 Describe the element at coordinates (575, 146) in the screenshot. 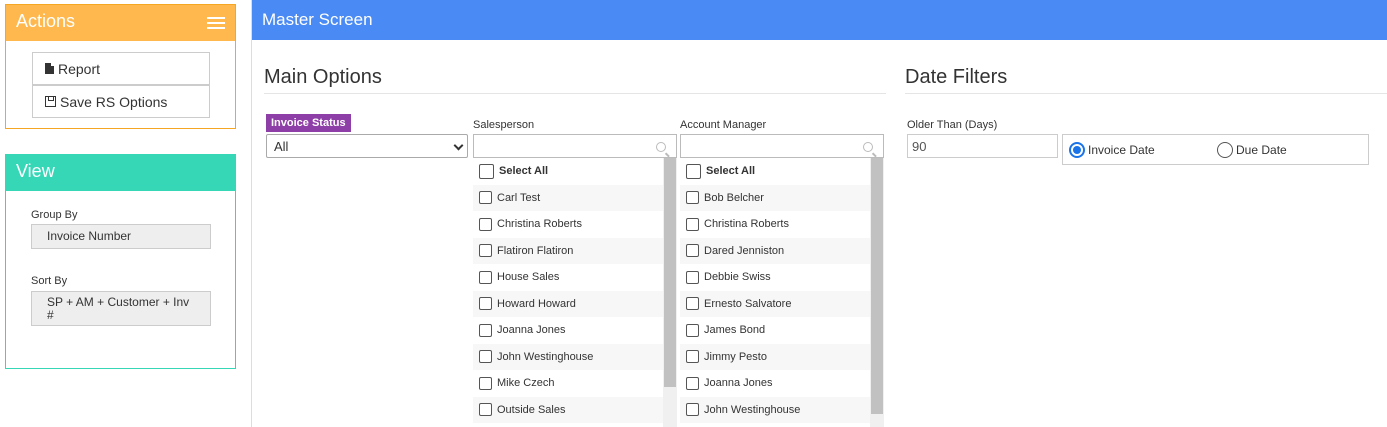

I see `salesperson-search-input` at that location.